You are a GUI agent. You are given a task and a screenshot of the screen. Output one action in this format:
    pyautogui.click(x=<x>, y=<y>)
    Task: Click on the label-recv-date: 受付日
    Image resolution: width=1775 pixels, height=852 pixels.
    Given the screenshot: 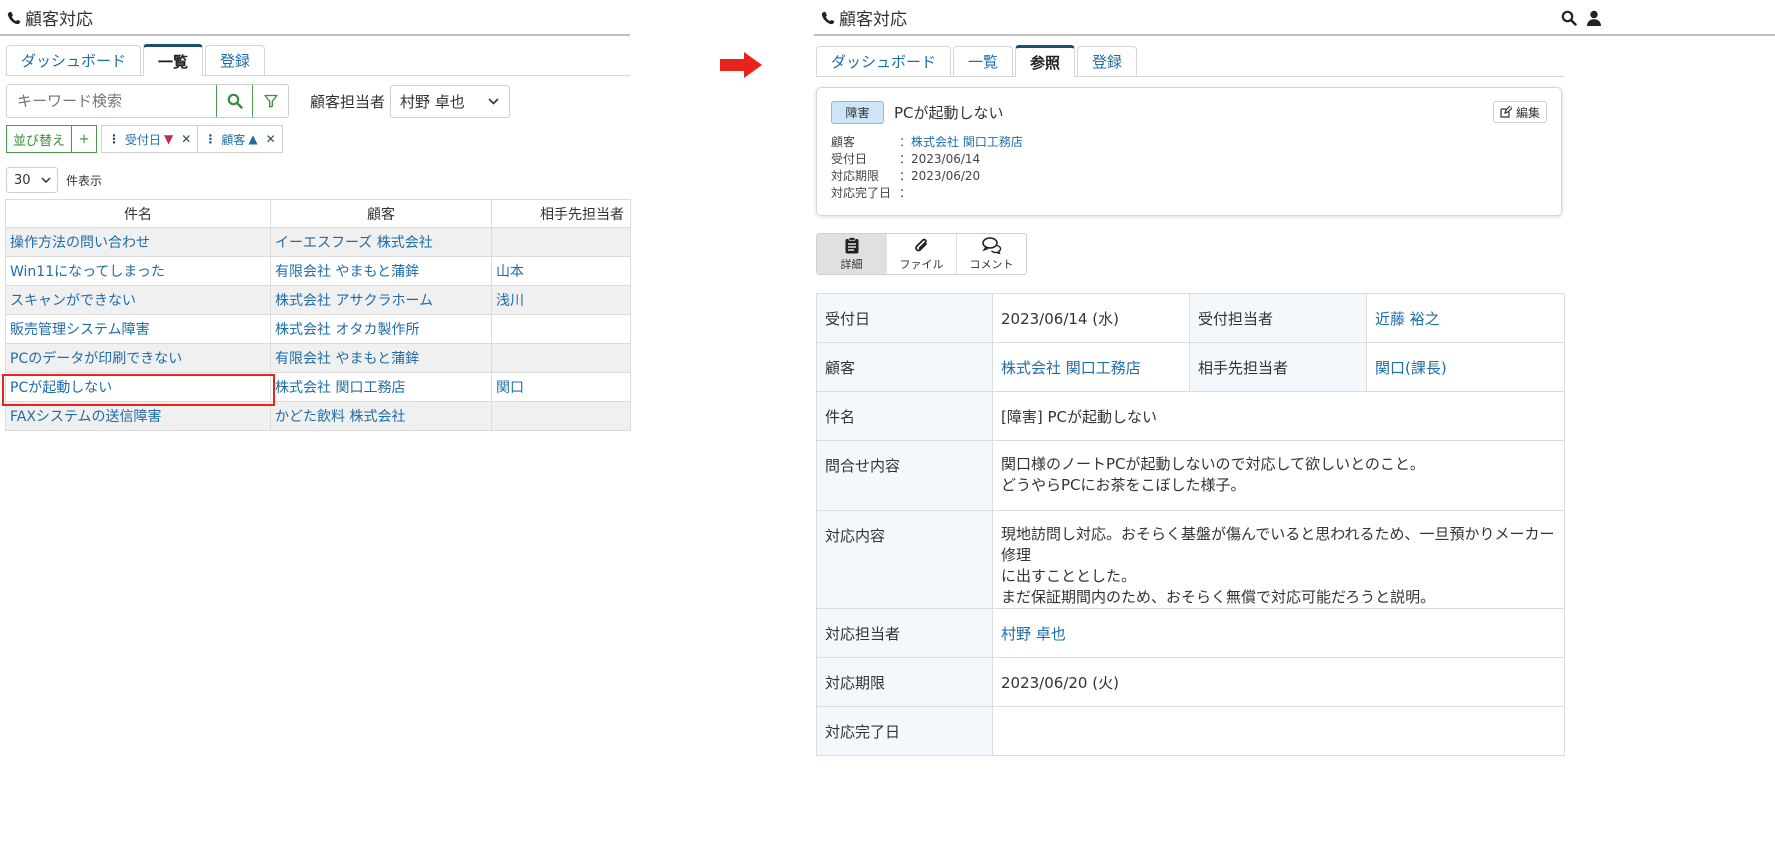 What is the action you would take?
    pyautogui.click(x=904, y=318)
    